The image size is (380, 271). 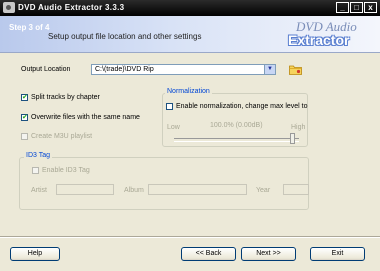 What do you see at coordinates (39, 190) in the screenshot?
I see `artist-label: Artist` at bounding box center [39, 190].